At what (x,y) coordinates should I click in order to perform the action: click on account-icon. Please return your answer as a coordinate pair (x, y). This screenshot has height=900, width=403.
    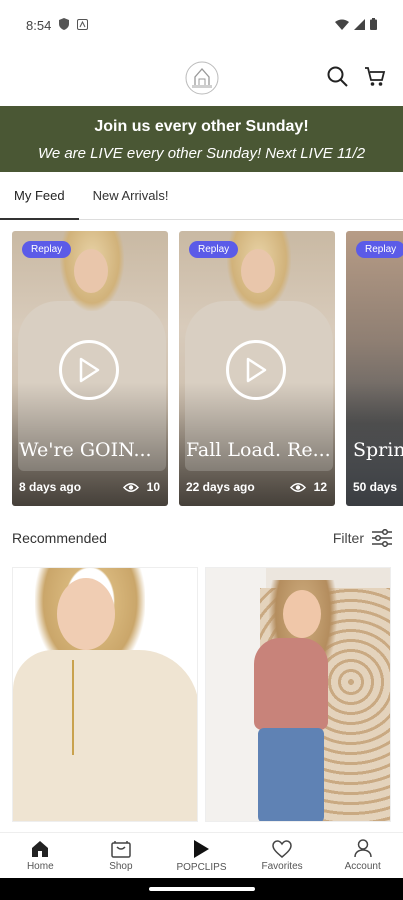
    Looking at the image, I should click on (362, 848).